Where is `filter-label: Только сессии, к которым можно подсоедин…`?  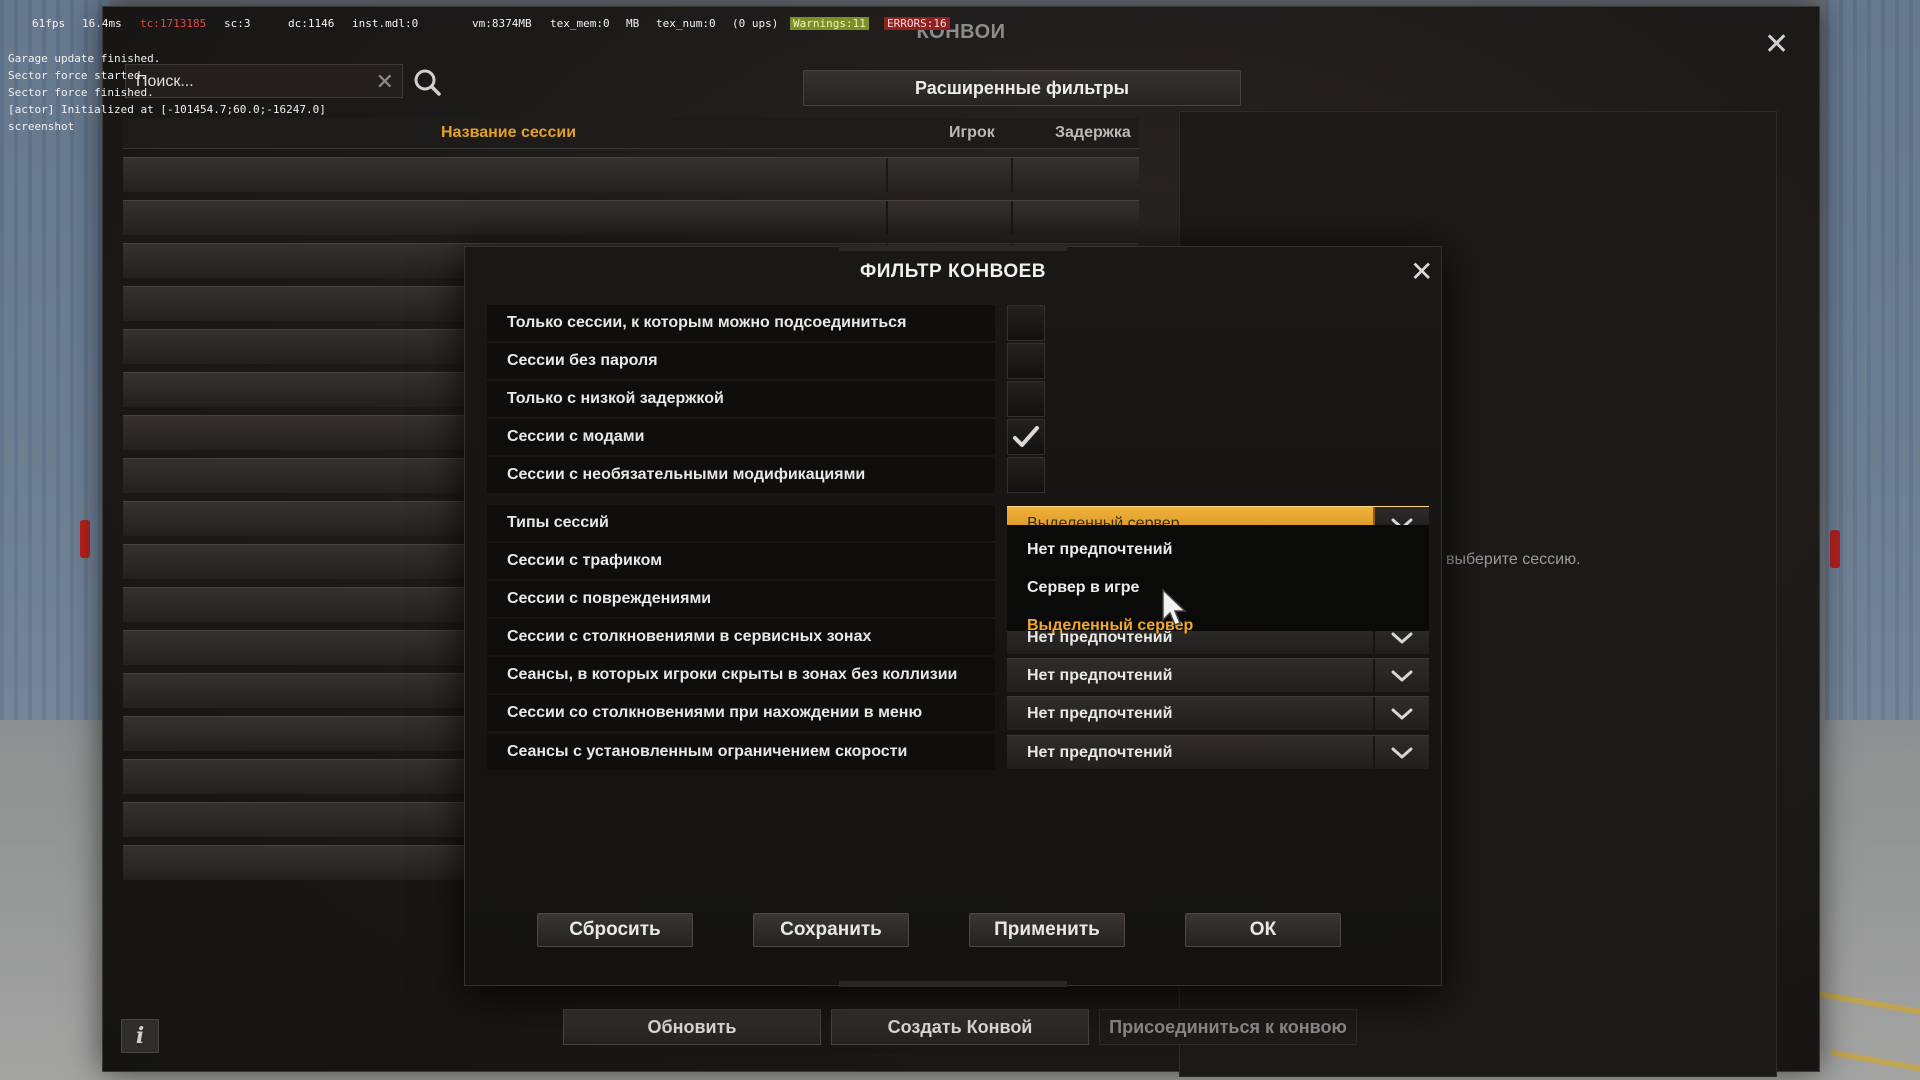 filter-label: Только сессии, к которым можно подсоедин… is located at coordinates (707, 322).